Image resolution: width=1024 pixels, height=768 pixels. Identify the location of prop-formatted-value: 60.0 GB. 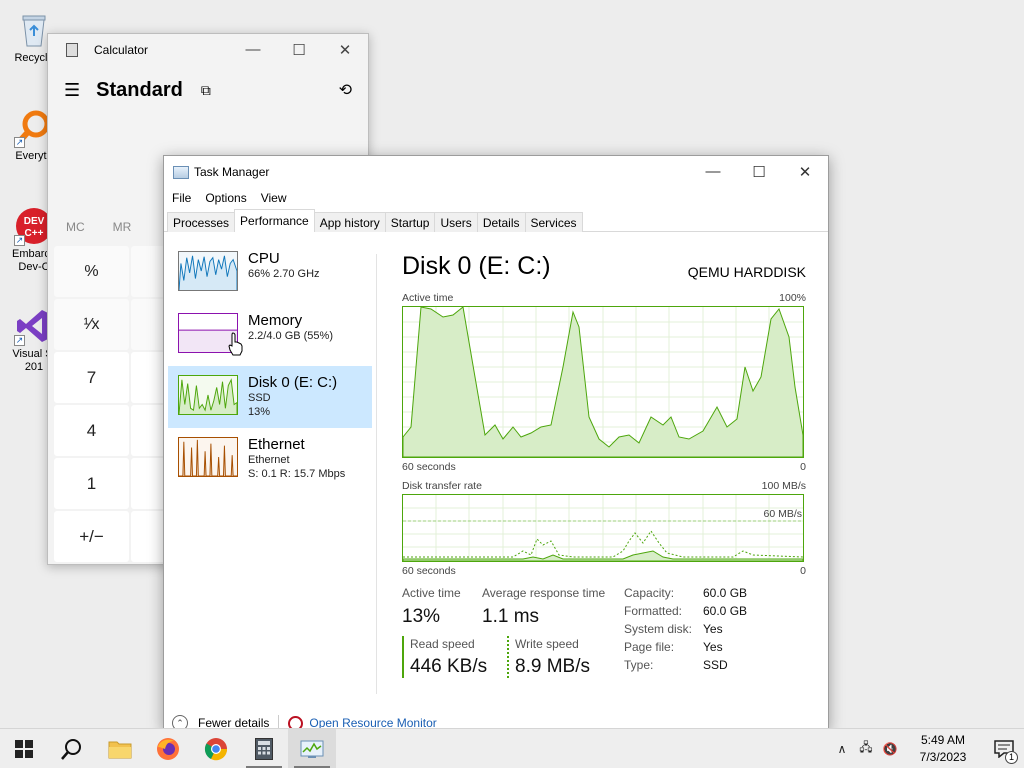
(725, 611).